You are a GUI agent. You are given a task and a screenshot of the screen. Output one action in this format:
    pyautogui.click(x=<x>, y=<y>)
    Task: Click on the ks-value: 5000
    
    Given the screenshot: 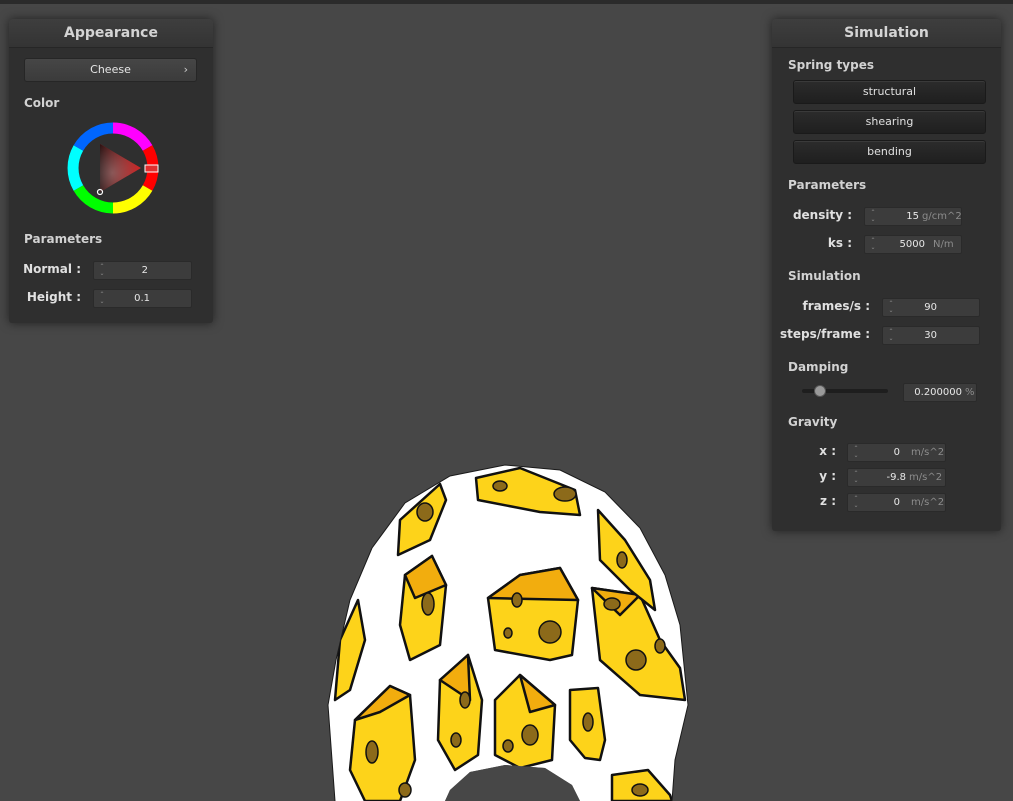 What is the action you would take?
    pyautogui.click(x=912, y=244)
    